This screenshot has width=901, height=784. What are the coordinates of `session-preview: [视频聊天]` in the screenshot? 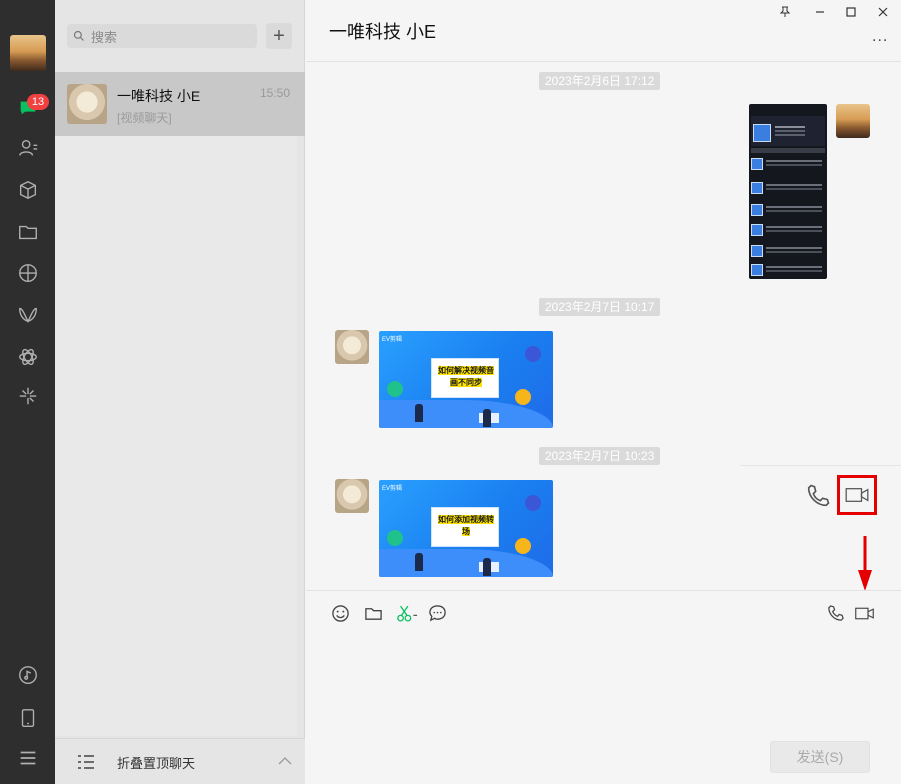 It's located at (144, 118).